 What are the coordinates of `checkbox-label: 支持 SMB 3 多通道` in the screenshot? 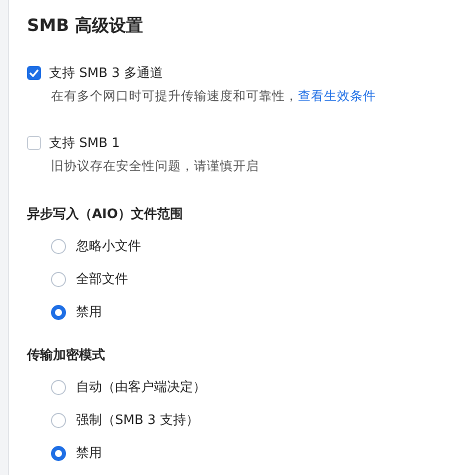 It's located at (106, 73).